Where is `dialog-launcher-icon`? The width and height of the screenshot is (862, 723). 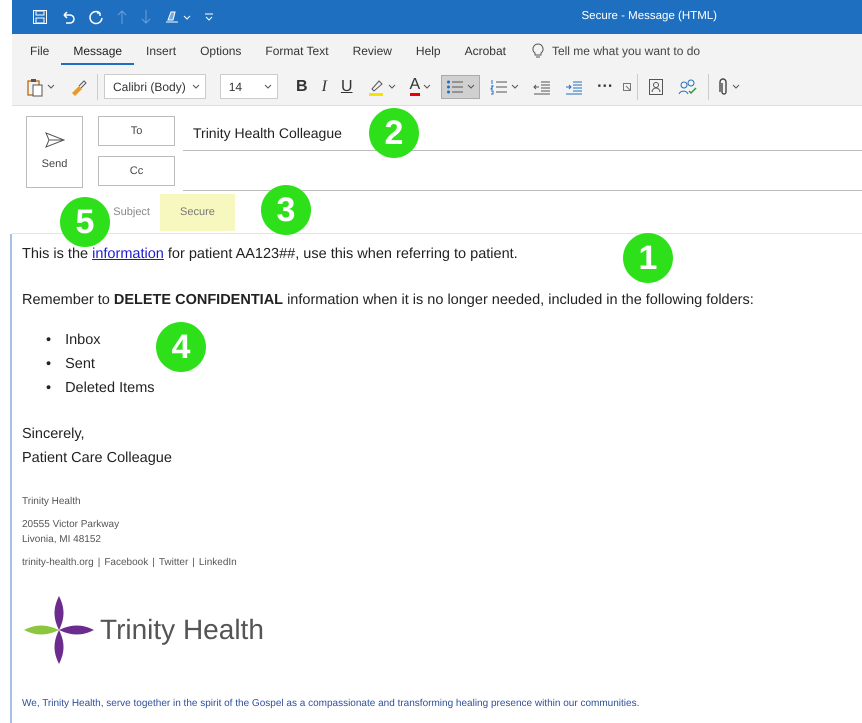 dialog-launcher-icon is located at coordinates (627, 86).